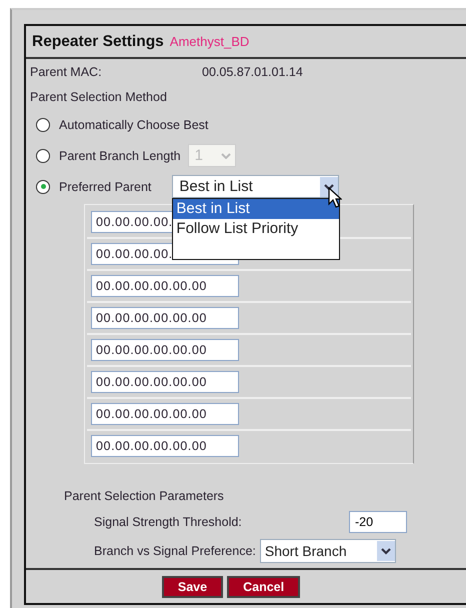 This screenshot has width=466, height=608. Describe the element at coordinates (66, 72) in the screenshot. I see `field-label: Parent MAC:` at that location.